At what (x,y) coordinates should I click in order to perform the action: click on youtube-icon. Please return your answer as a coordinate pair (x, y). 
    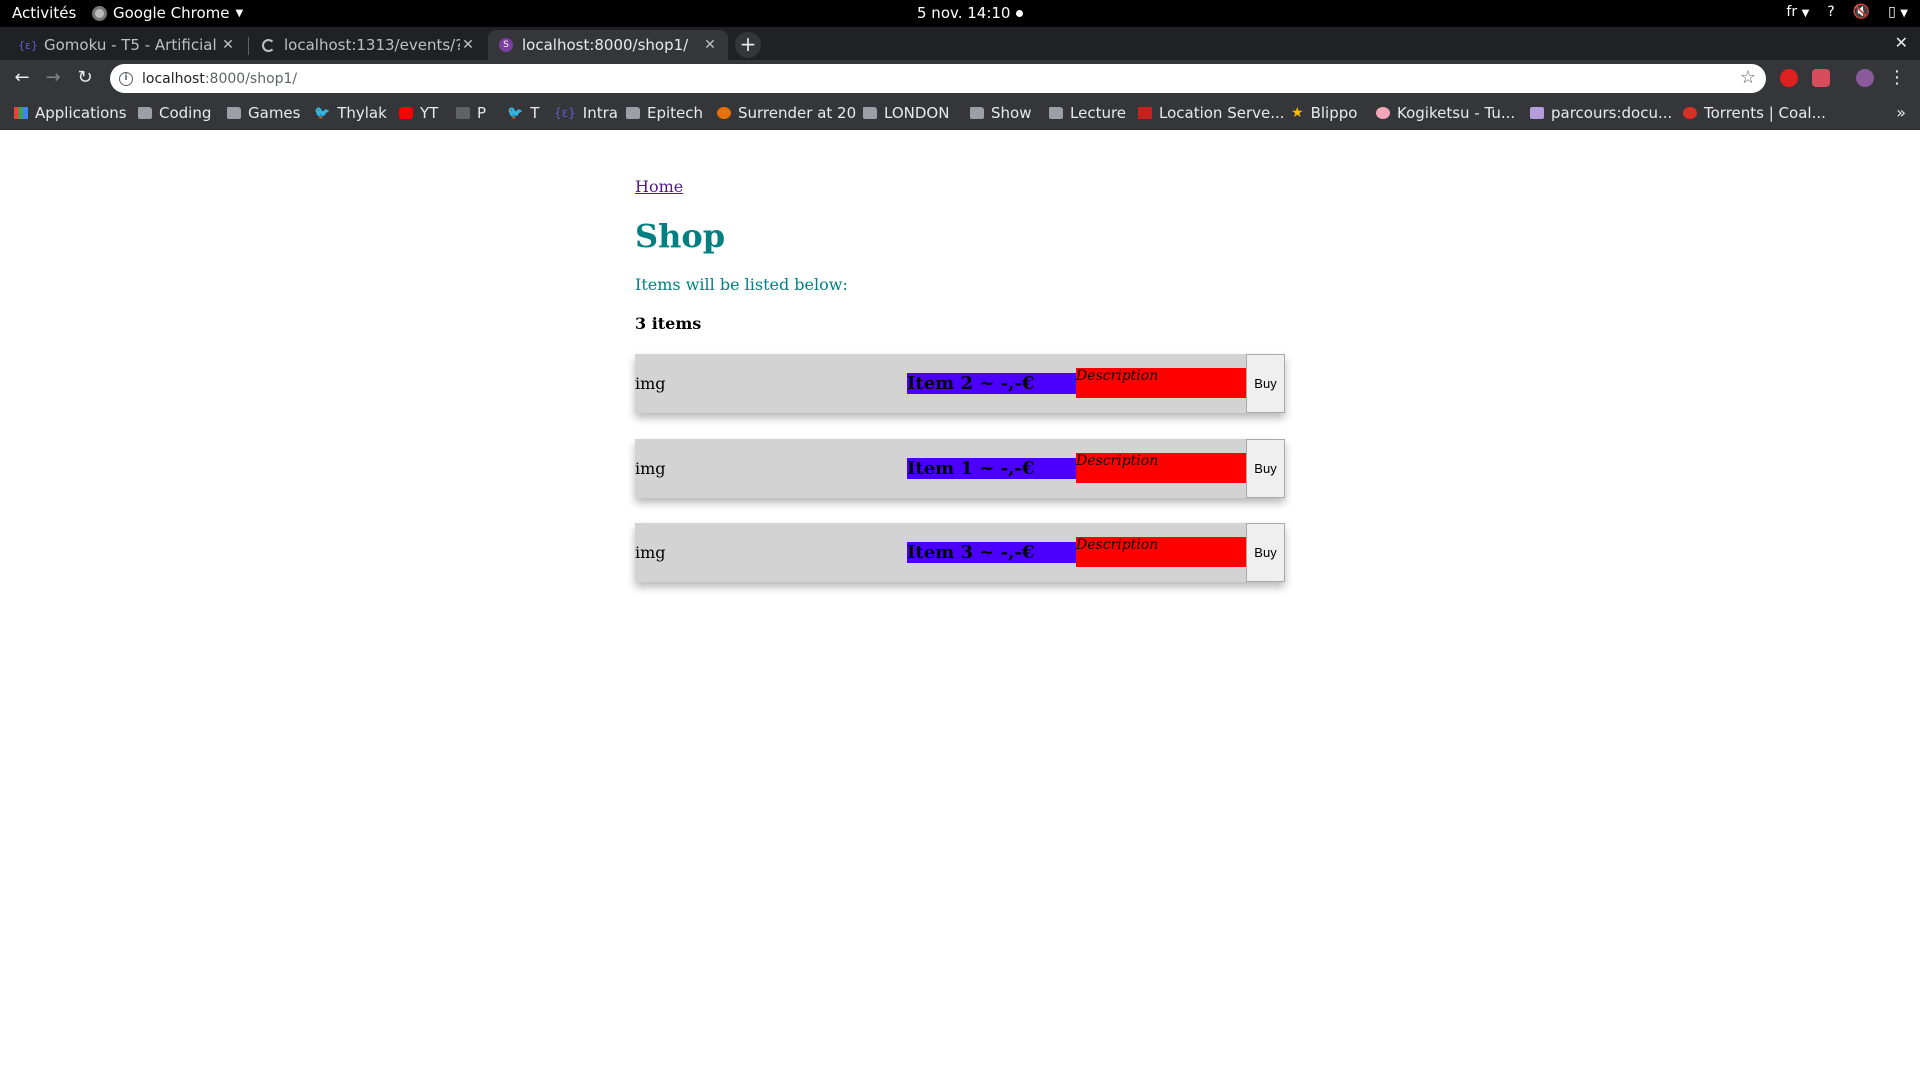
    Looking at the image, I should click on (406, 113).